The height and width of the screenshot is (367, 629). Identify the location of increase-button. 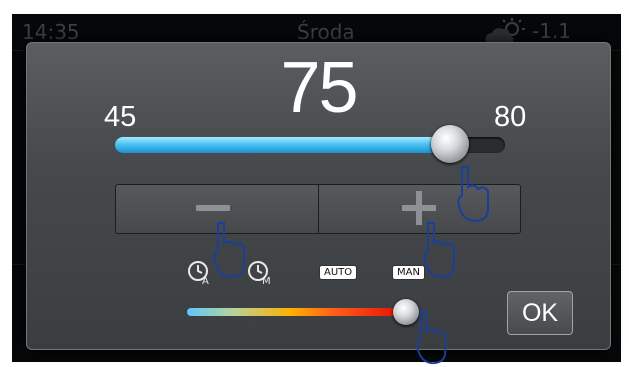
(419, 209).